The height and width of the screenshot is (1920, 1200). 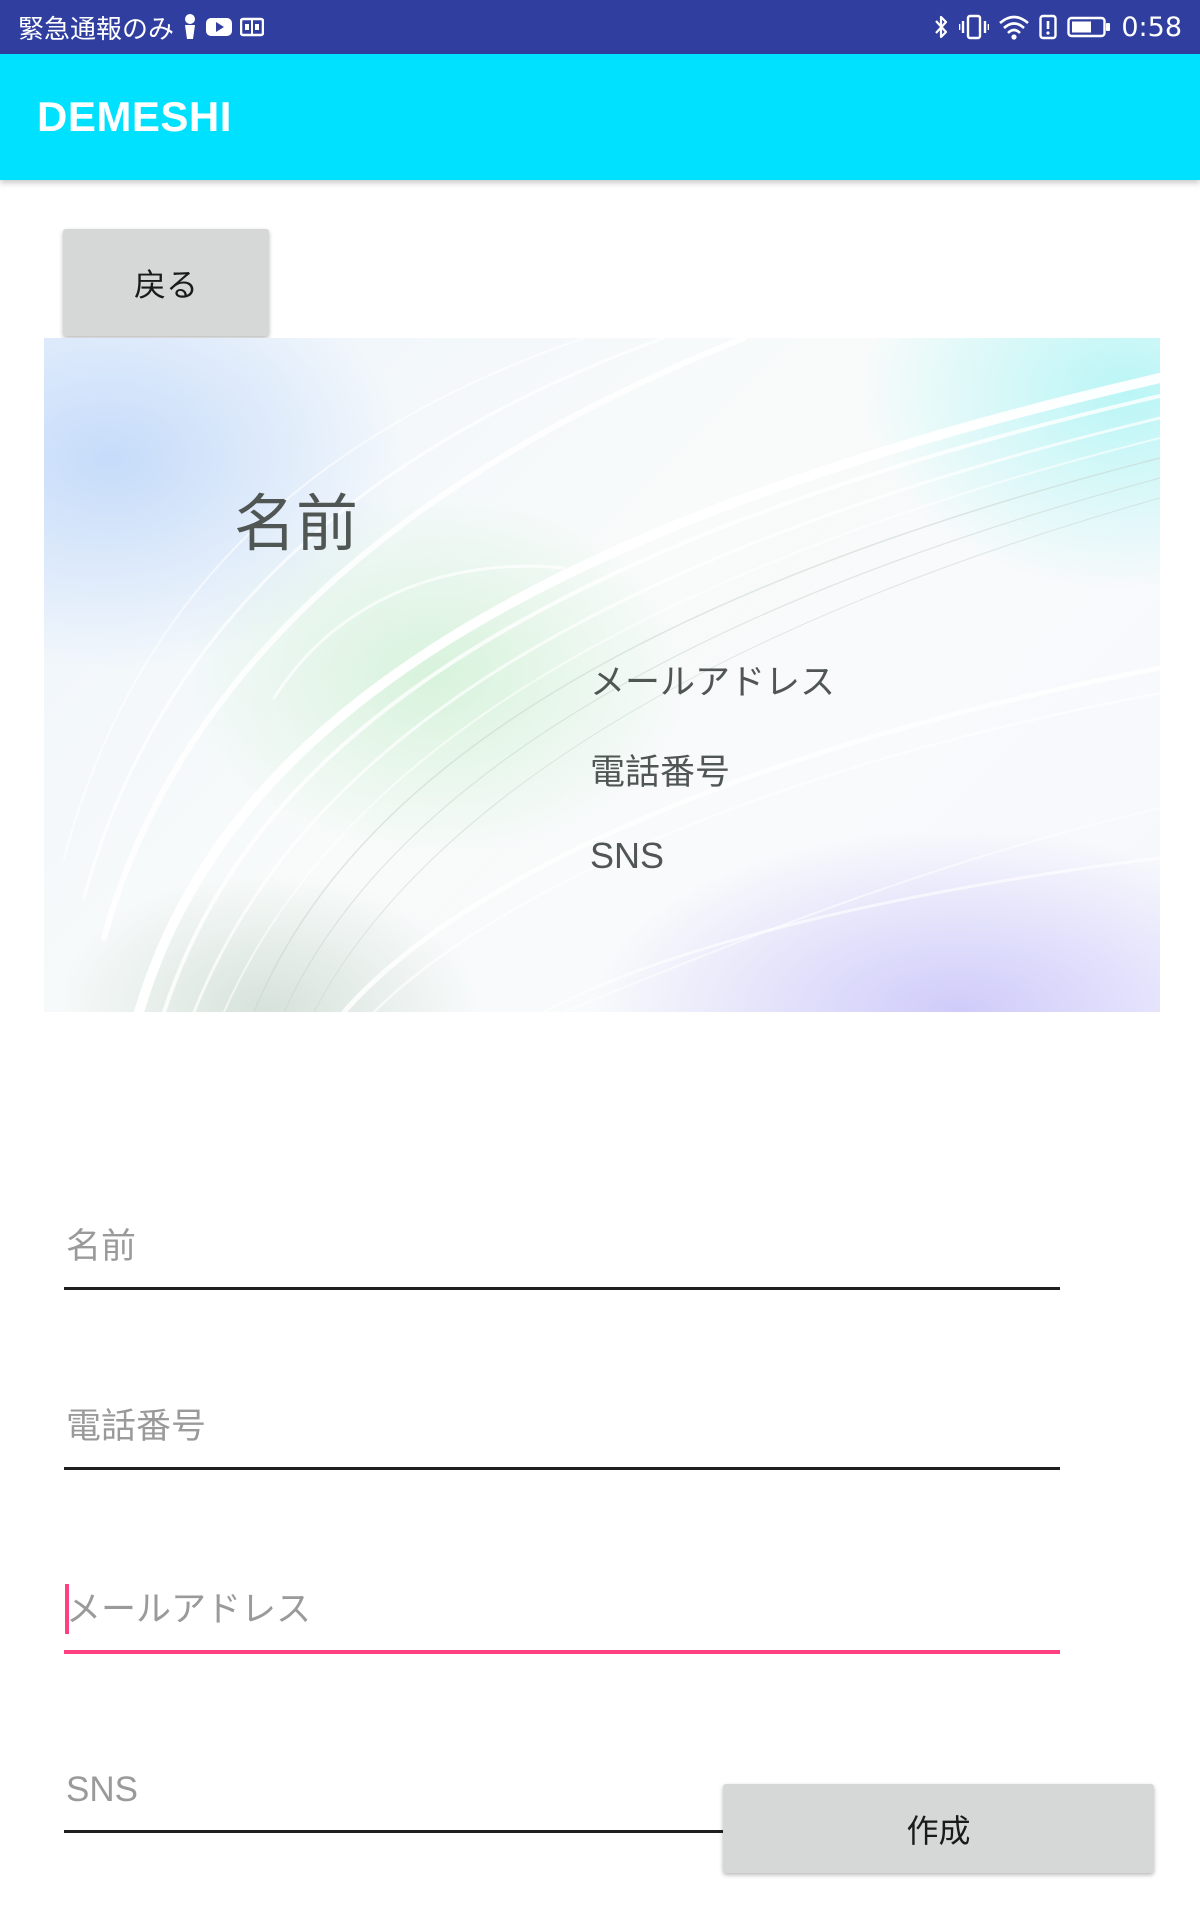 I want to click on back-button: 戻る, so click(x=166, y=282).